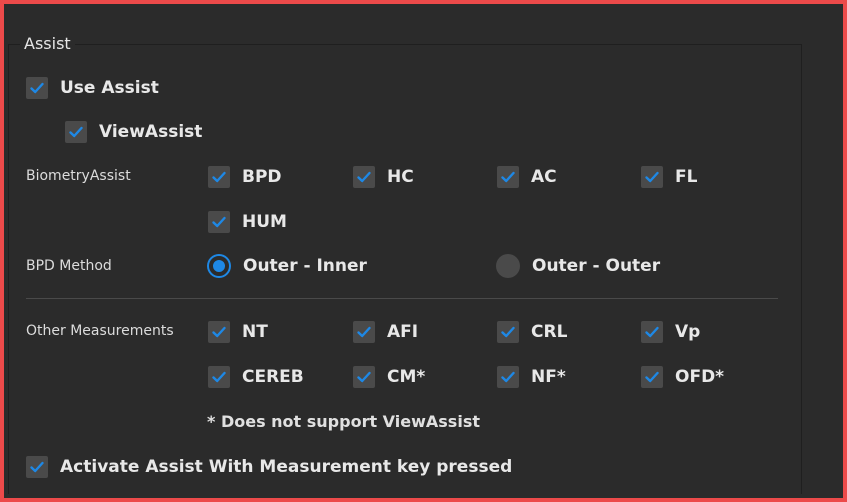  I want to click on other-cereb-checkbox: CEREB, so click(256, 377).